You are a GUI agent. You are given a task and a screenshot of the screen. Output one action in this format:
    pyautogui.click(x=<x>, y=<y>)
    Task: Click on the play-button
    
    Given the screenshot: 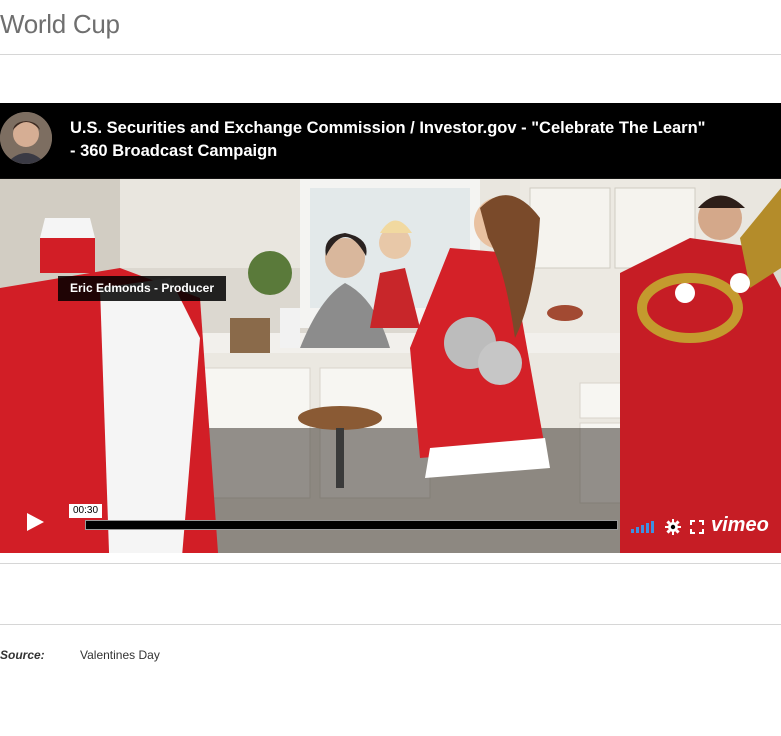 What is the action you would take?
    pyautogui.click(x=35, y=522)
    